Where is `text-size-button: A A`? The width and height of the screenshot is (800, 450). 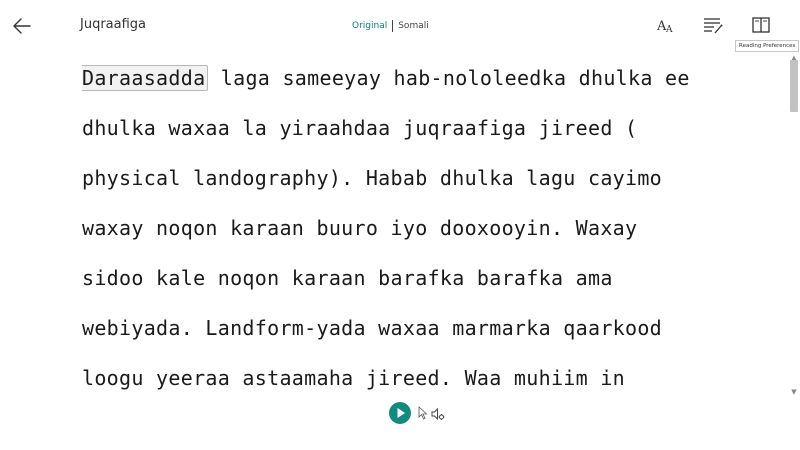
text-size-button: A A is located at coordinates (666, 25).